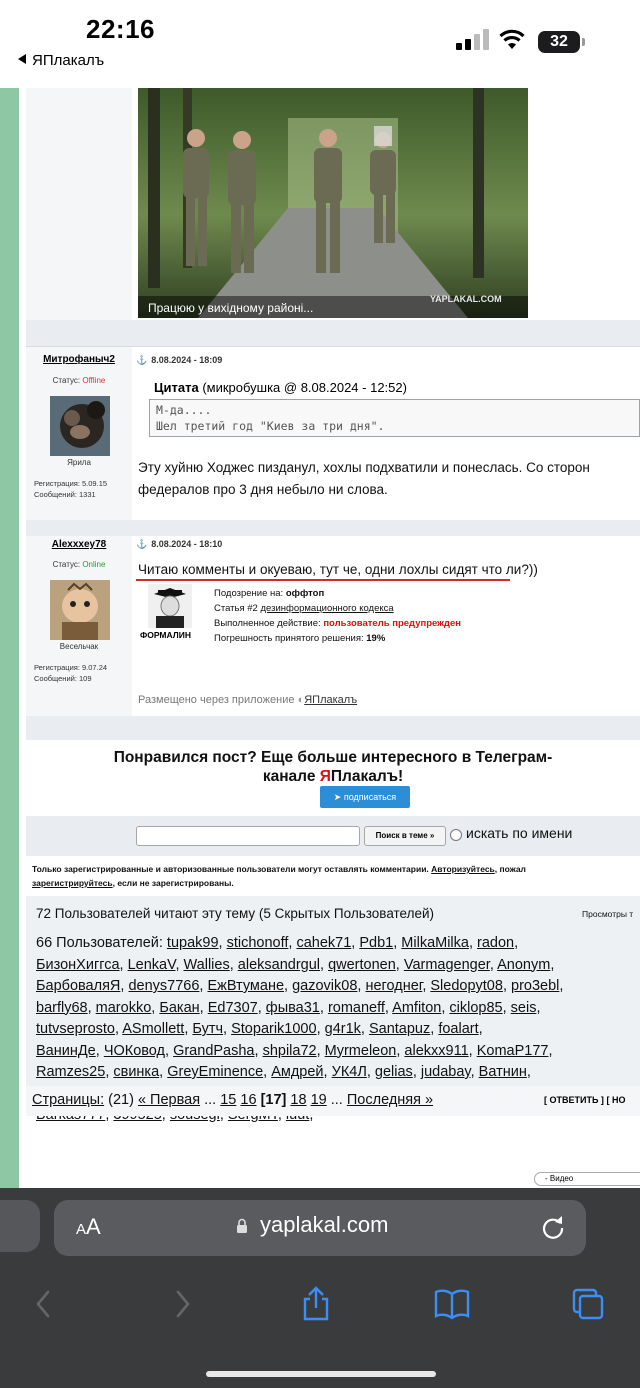 The image size is (640, 1388). Describe the element at coordinates (179, 1008) in the screenshot. I see `reader-user-link: Бакан` at that location.